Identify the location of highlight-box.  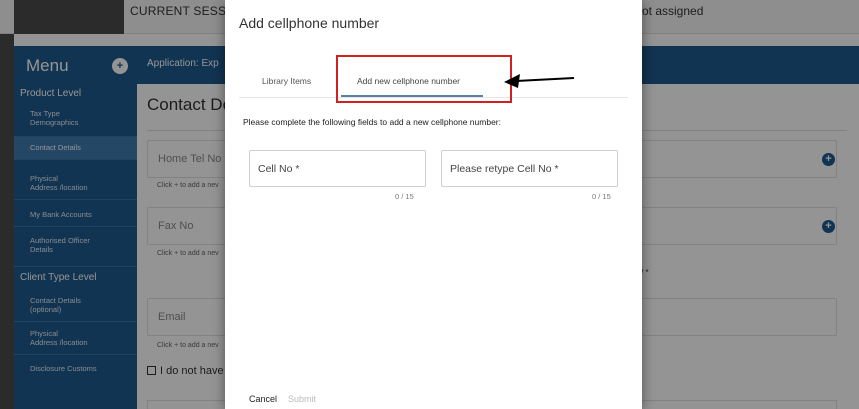
(424, 79).